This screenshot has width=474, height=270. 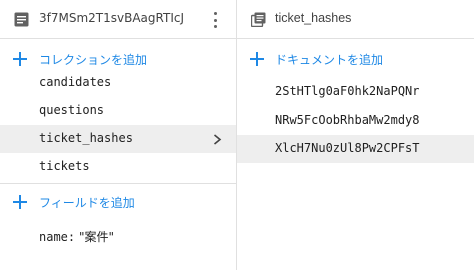 What do you see at coordinates (217, 139) in the screenshot?
I see `chevron-right-icon` at bounding box center [217, 139].